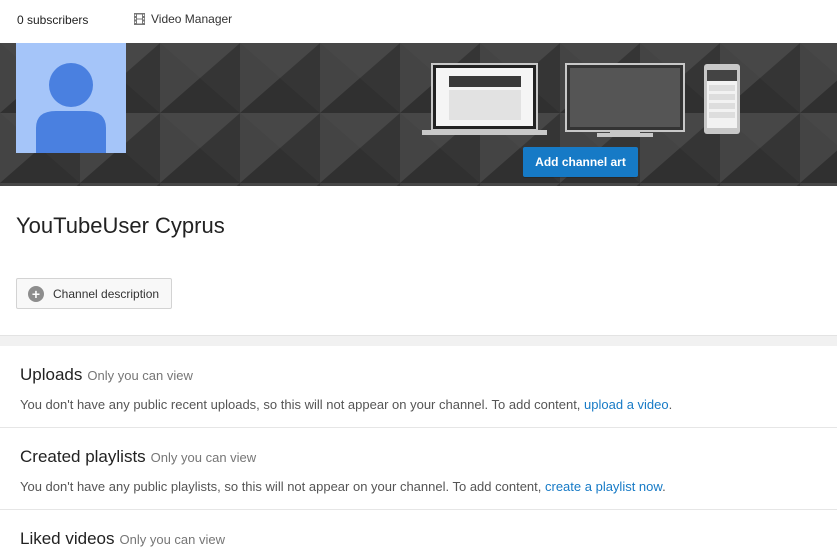 The height and width of the screenshot is (552, 837). What do you see at coordinates (51, 375) in the screenshot?
I see `section-title: Uploads` at bounding box center [51, 375].